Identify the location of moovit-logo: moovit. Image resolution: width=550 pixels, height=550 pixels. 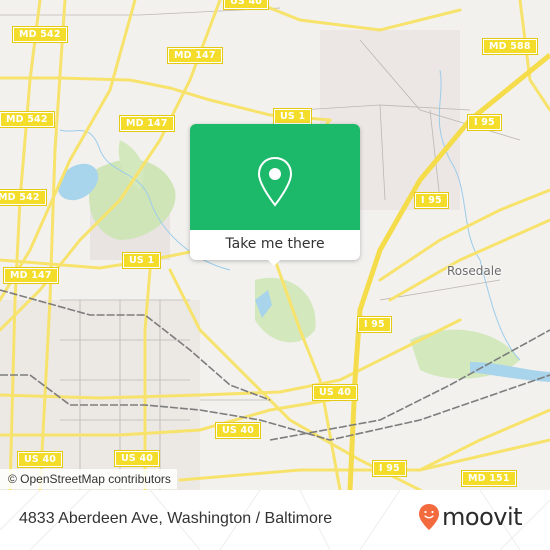
(470, 517).